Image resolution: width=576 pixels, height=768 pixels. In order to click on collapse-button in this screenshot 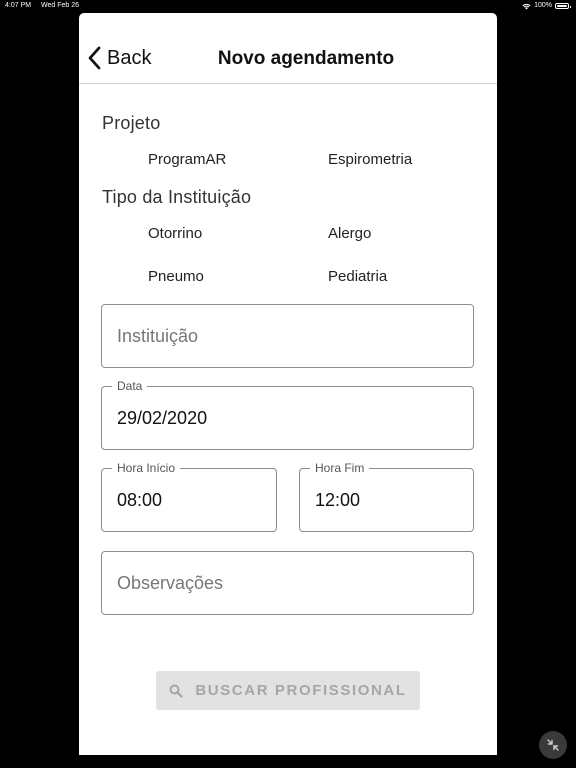, I will do `click(553, 745)`.